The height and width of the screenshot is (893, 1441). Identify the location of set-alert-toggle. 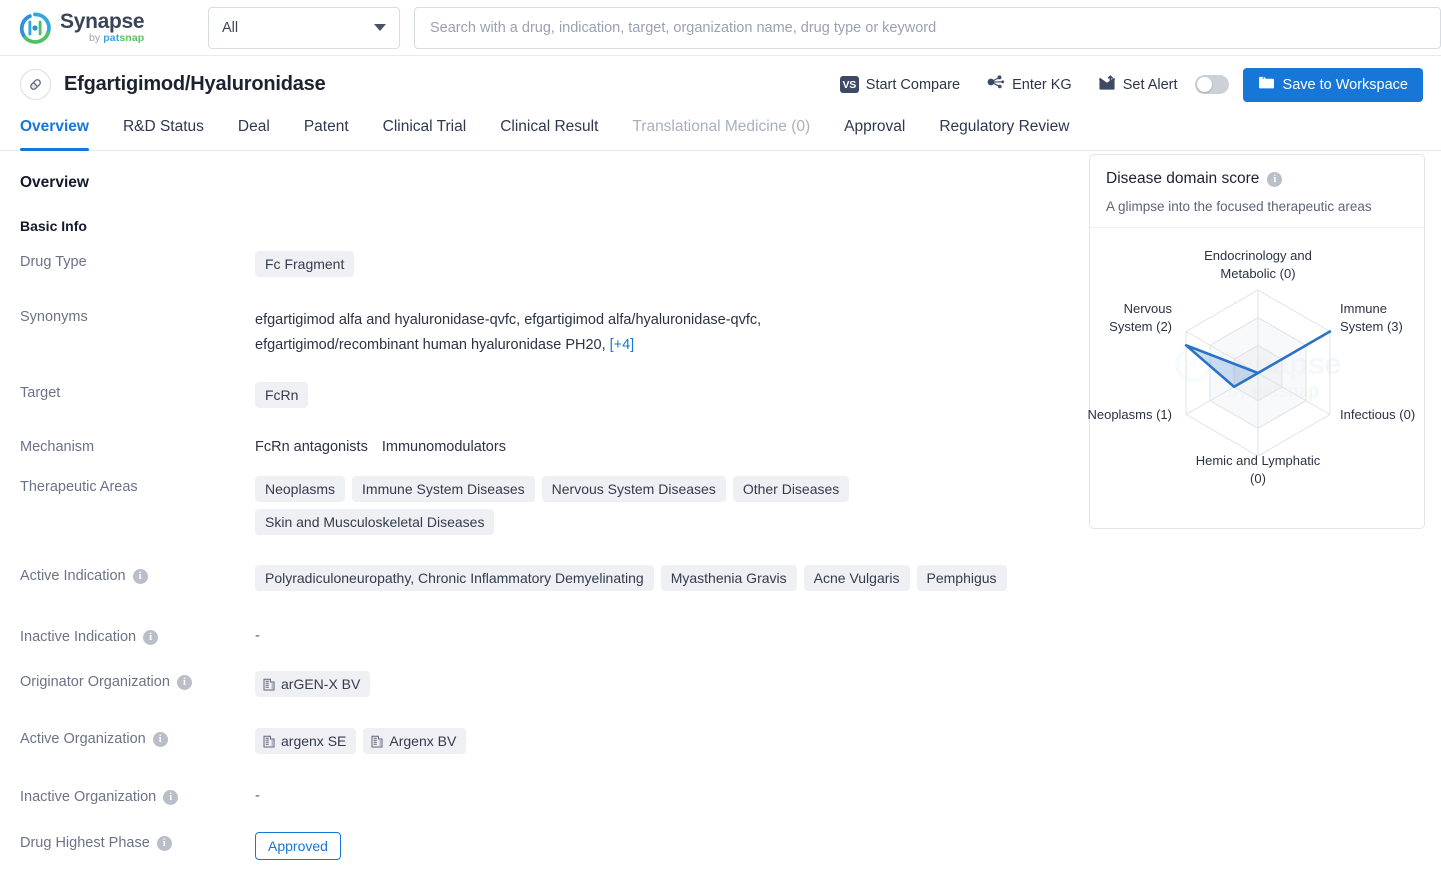
(1211, 84).